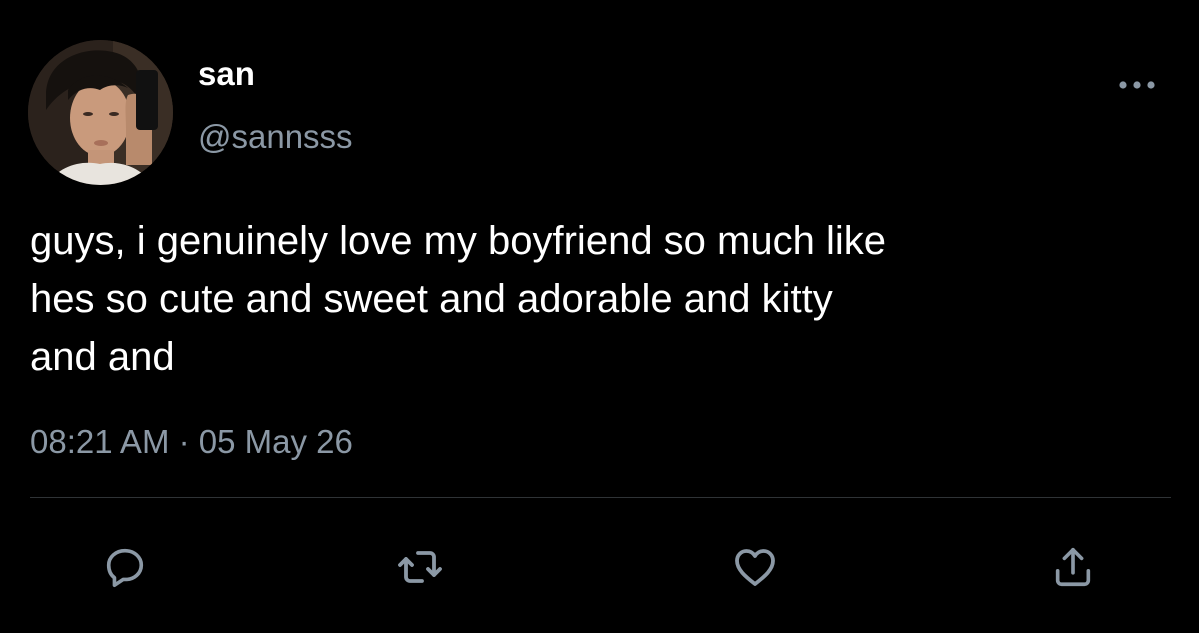 The image size is (1199, 633). I want to click on avatar-photo, so click(100, 112).